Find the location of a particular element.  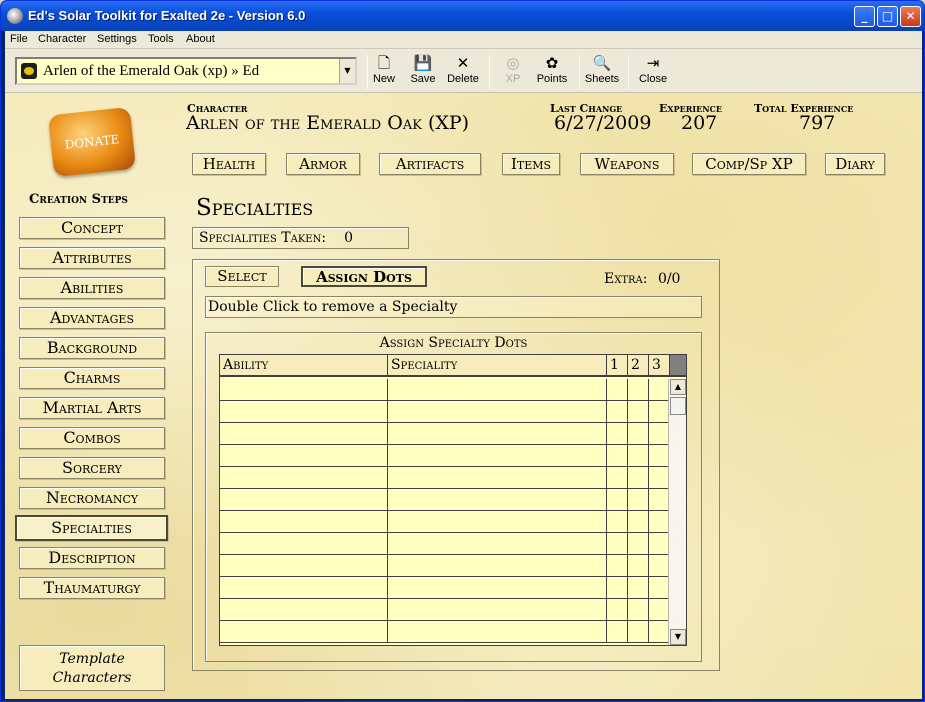

maximize-button: □ is located at coordinates (887, 16).